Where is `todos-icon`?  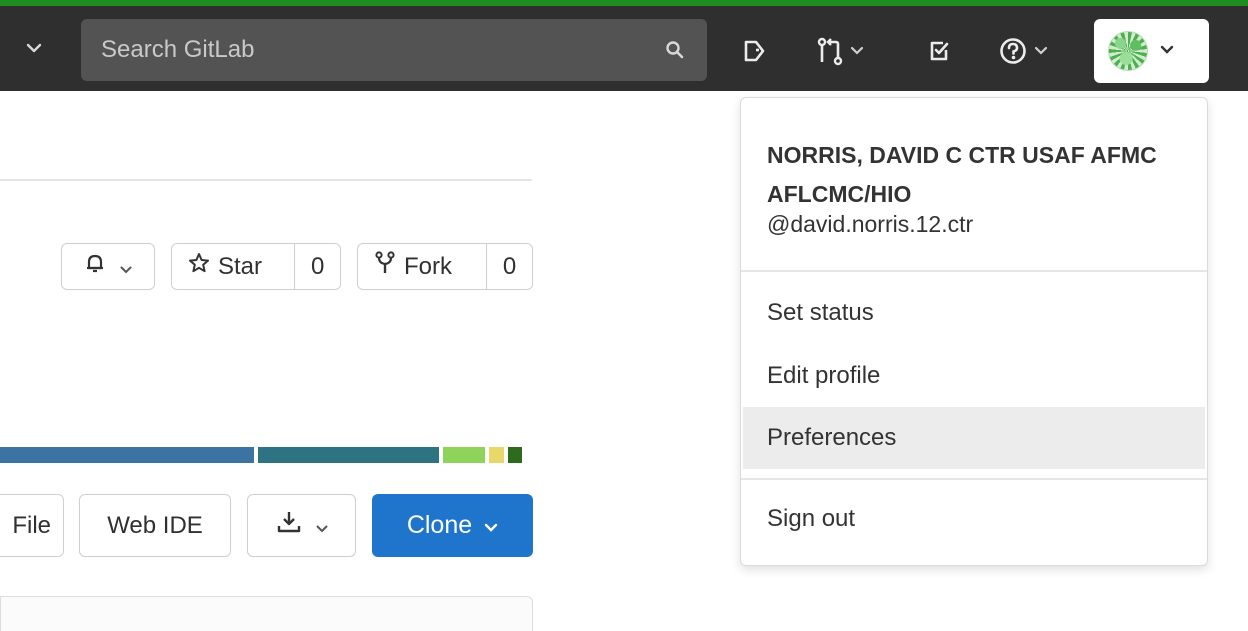 todos-icon is located at coordinates (940, 51).